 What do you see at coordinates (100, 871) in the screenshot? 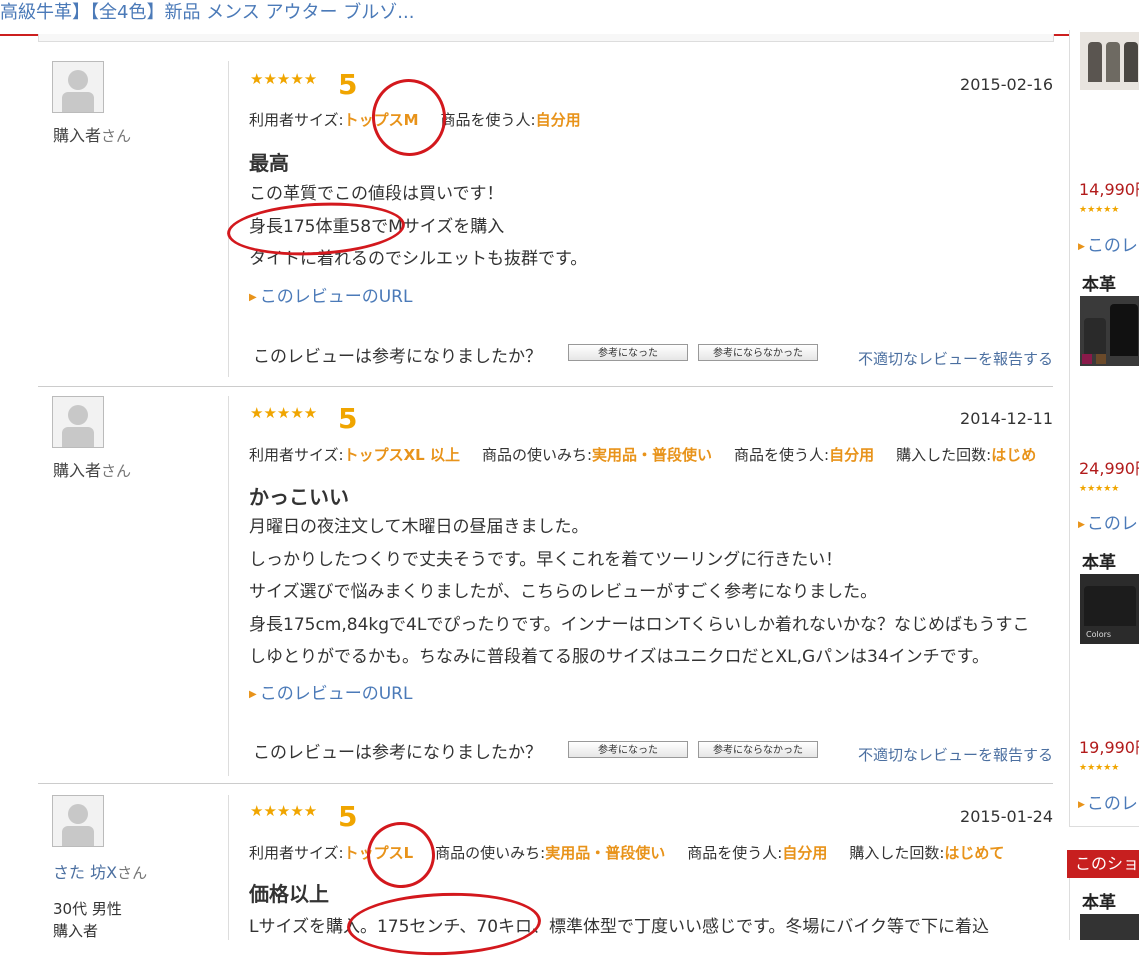
I see `reviewer-name: さた 坊Xさん` at bounding box center [100, 871].